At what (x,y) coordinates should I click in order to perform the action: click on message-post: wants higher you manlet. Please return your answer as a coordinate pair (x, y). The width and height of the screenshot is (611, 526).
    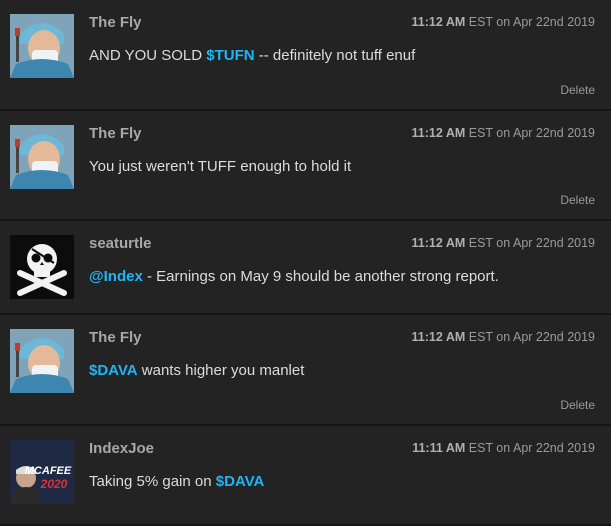
    Looking at the image, I should click on (221, 370).